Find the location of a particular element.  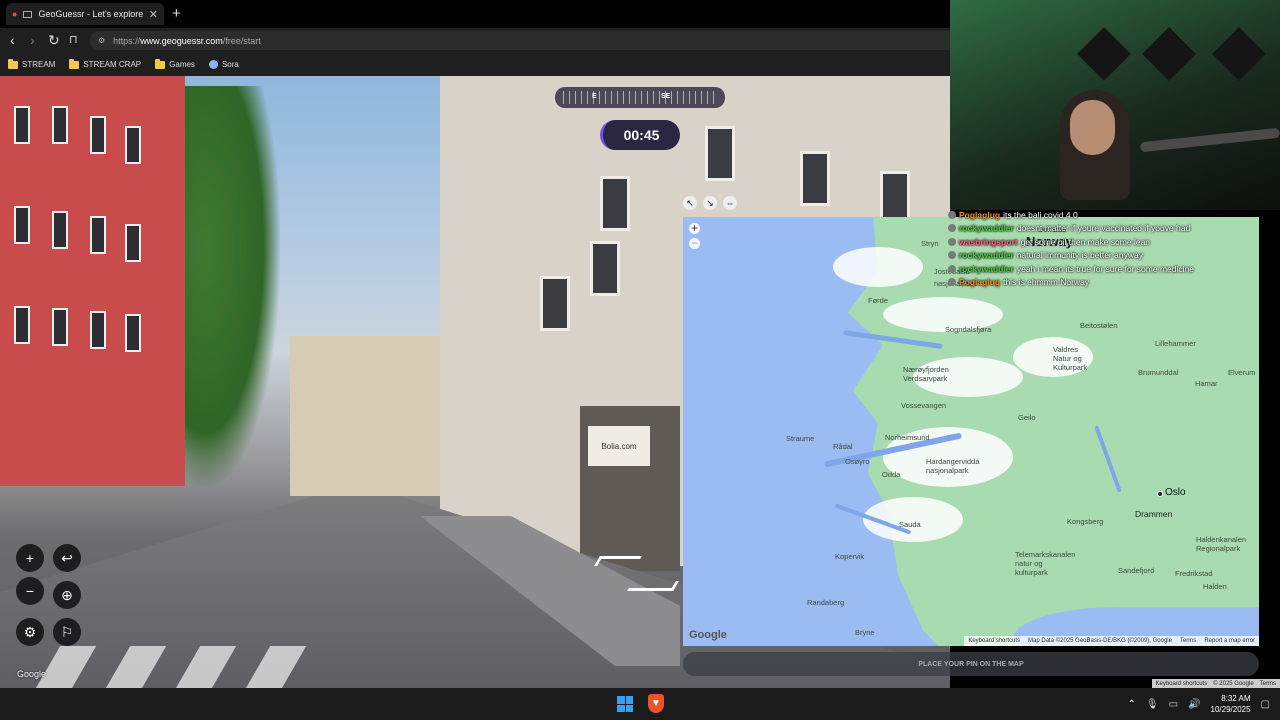

street-view-google-logo: Google is located at coordinates (32, 674).